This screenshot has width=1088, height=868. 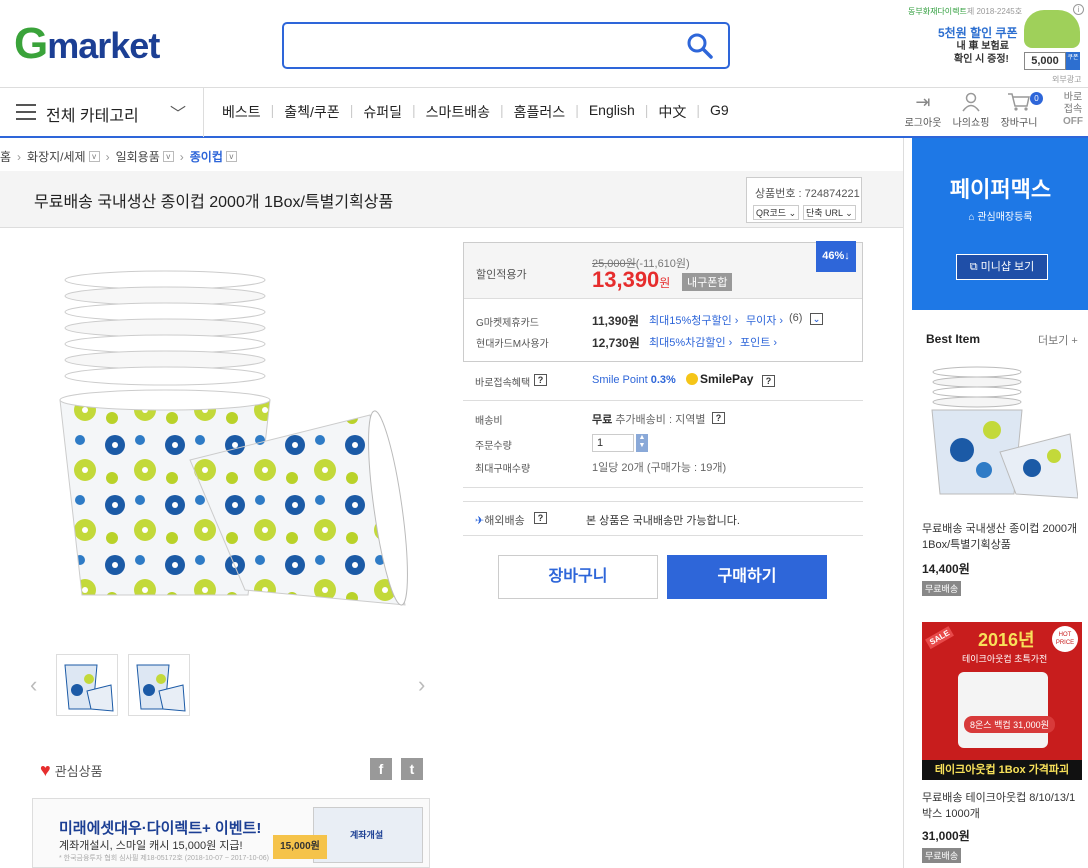 What do you see at coordinates (659, 468) in the screenshot?
I see `max-qty-value: 1일당 20개 (구매가능 : 19개)` at bounding box center [659, 468].